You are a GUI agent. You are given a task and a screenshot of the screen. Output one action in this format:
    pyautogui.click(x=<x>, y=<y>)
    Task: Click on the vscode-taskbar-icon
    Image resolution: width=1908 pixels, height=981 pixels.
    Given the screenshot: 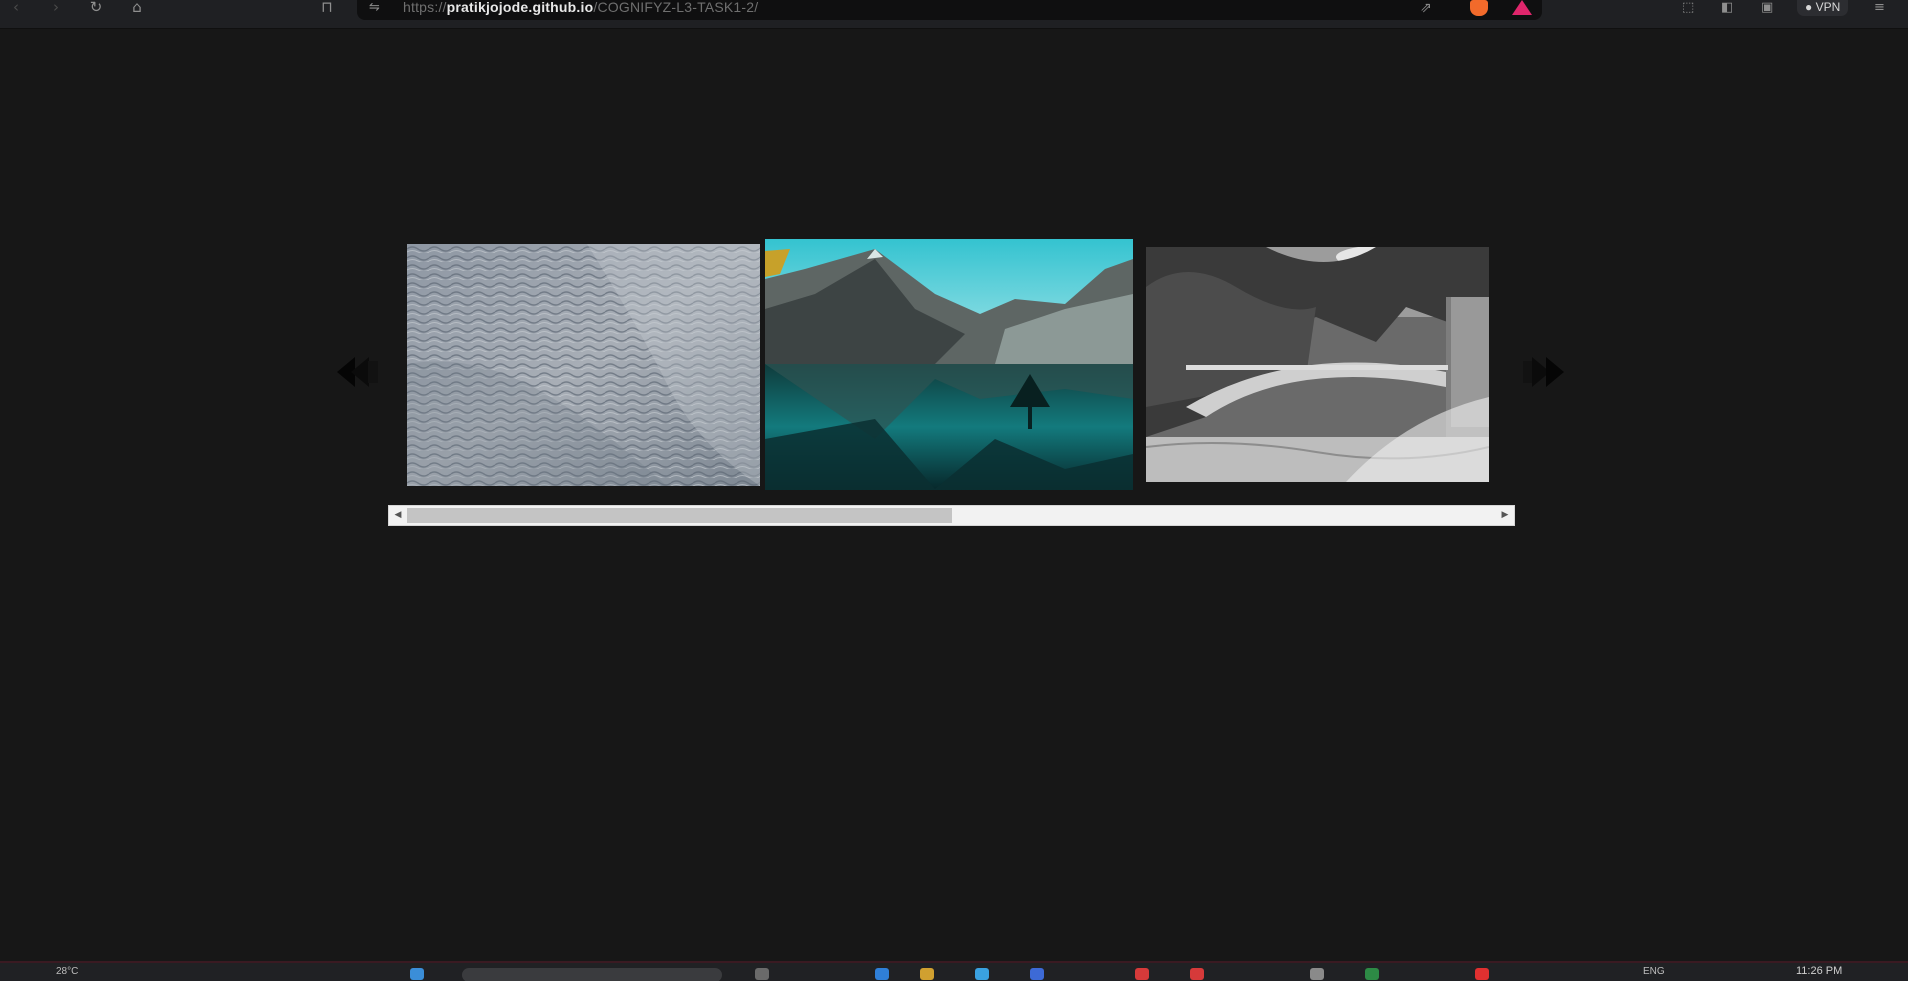 What is the action you would take?
    pyautogui.click(x=1372, y=974)
    